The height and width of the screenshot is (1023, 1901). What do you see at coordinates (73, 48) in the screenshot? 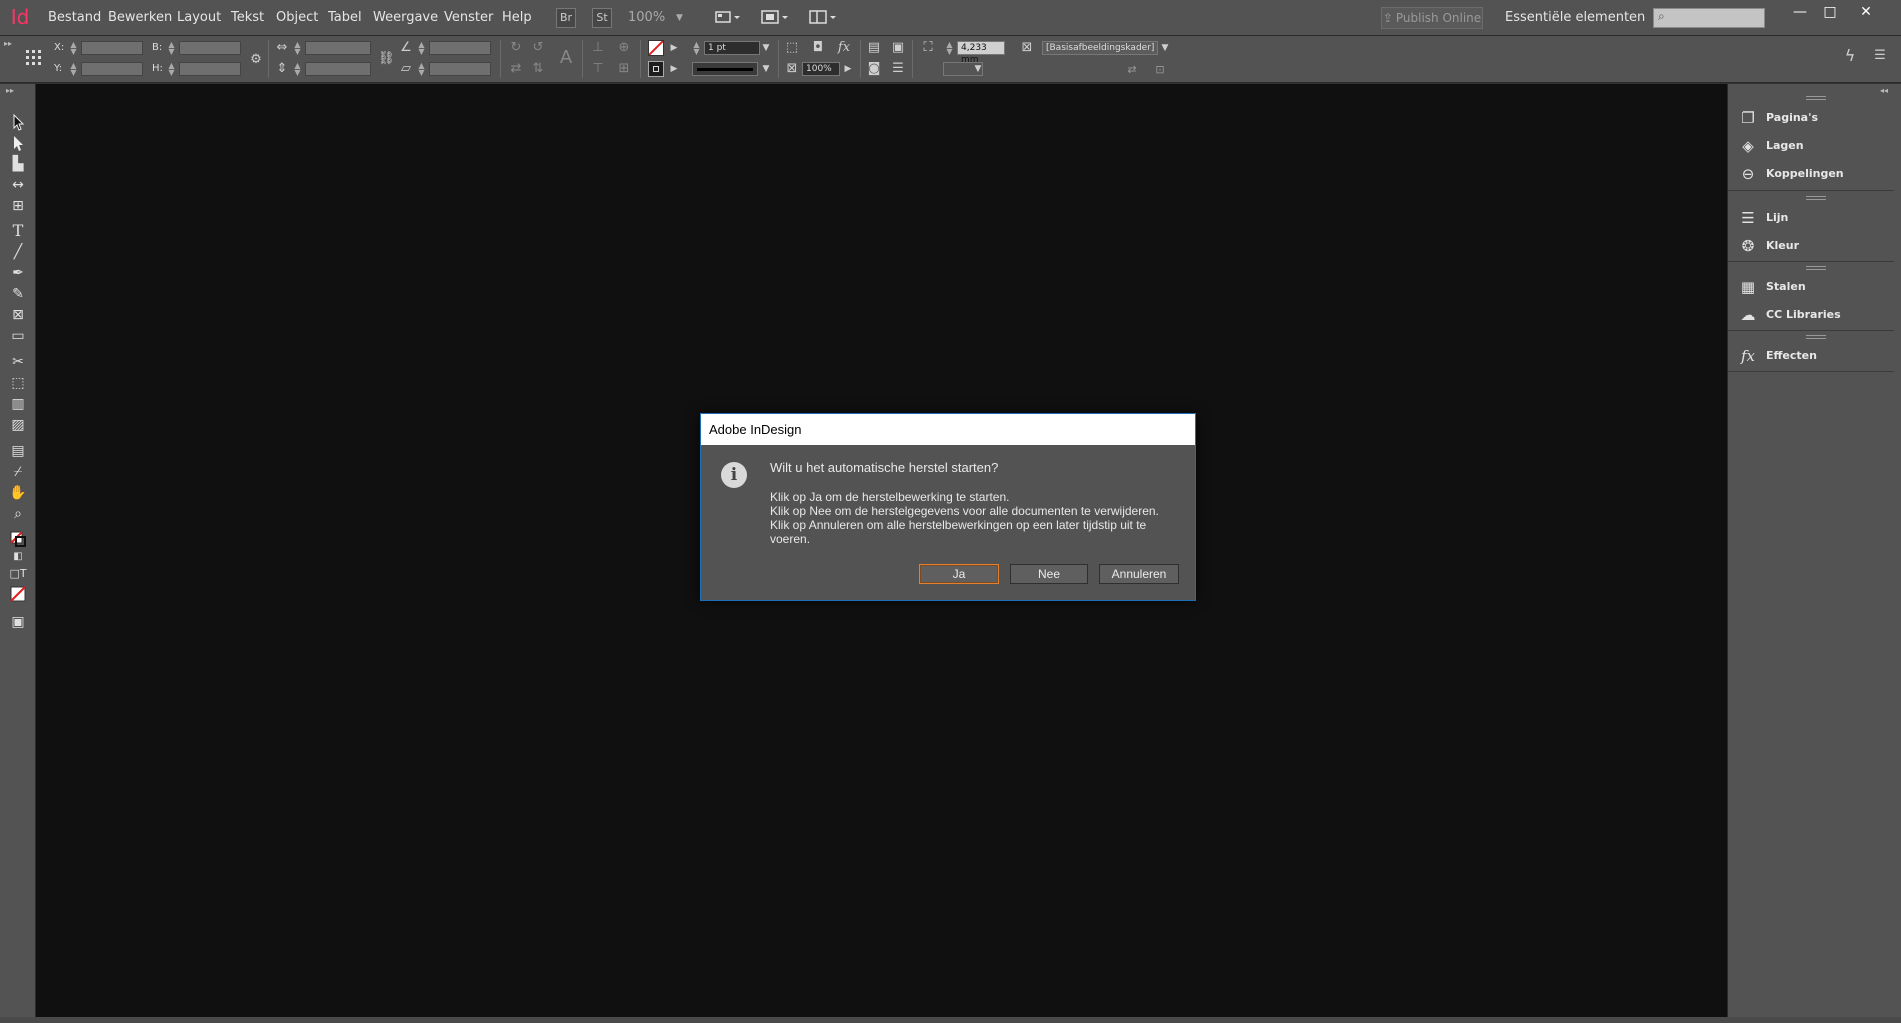
I see `x-stepper: ▲ ▼` at bounding box center [73, 48].